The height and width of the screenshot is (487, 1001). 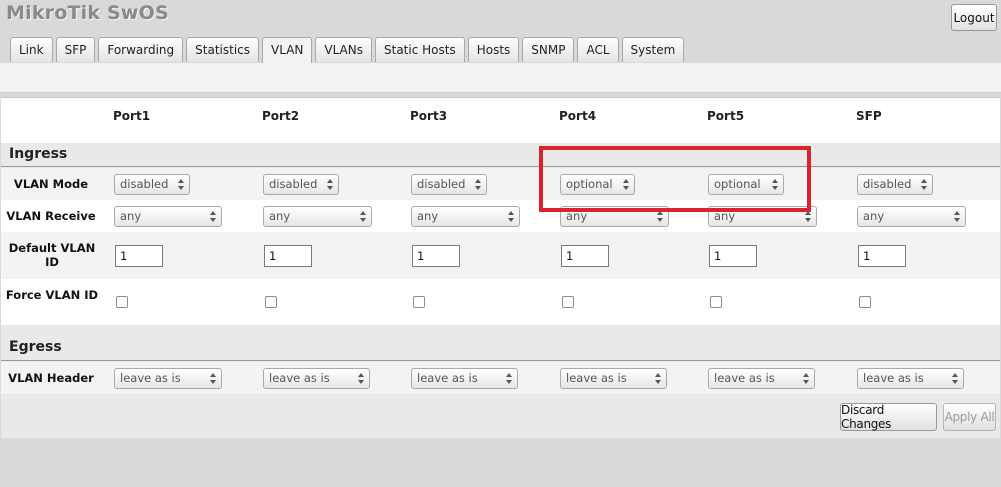 What do you see at coordinates (888, 417) in the screenshot?
I see `discard-changes-button: Discard Changes` at bounding box center [888, 417].